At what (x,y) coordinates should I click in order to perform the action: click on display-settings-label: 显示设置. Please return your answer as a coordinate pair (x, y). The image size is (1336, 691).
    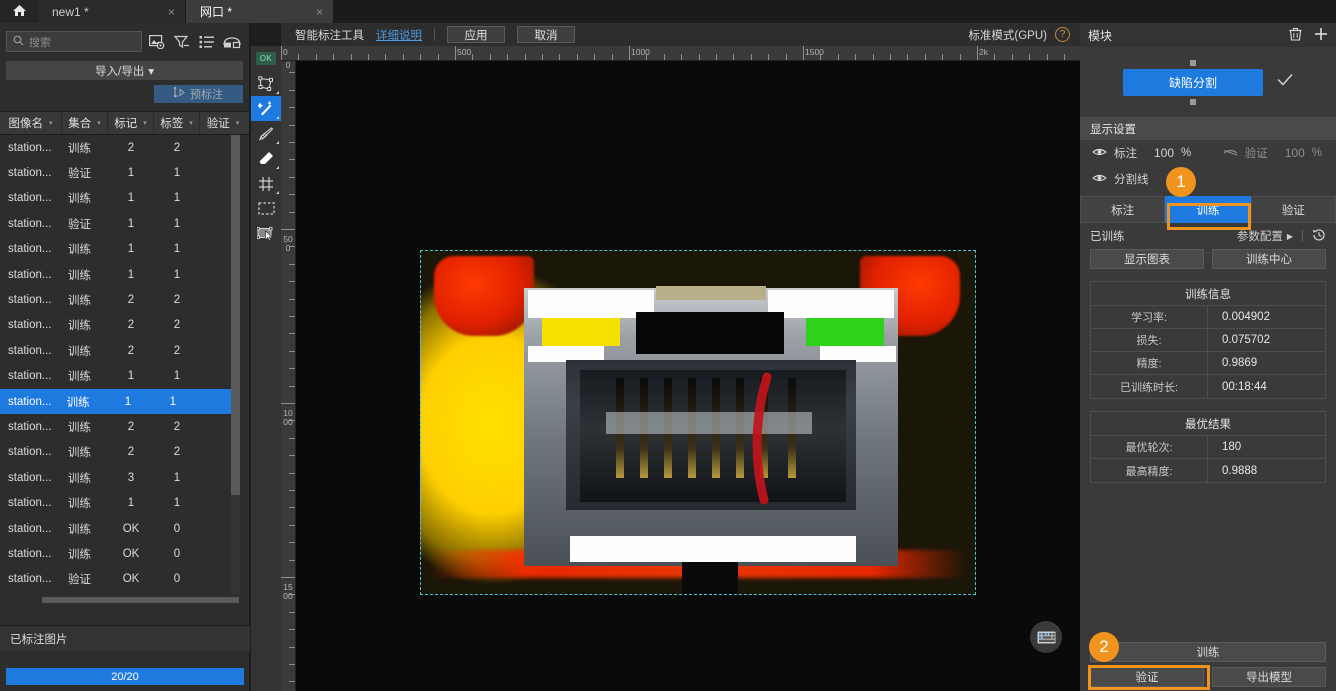
    Looking at the image, I should click on (1113, 129).